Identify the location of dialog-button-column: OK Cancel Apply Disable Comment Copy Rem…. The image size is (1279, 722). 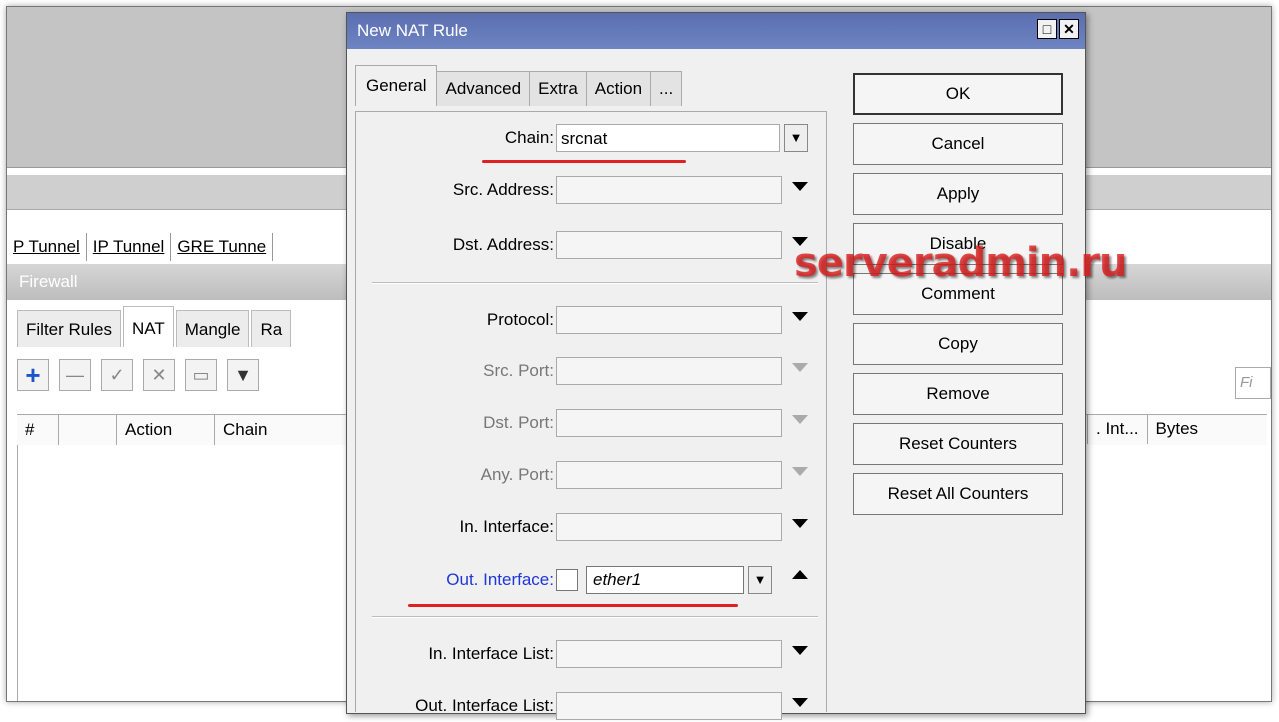
(958, 298).